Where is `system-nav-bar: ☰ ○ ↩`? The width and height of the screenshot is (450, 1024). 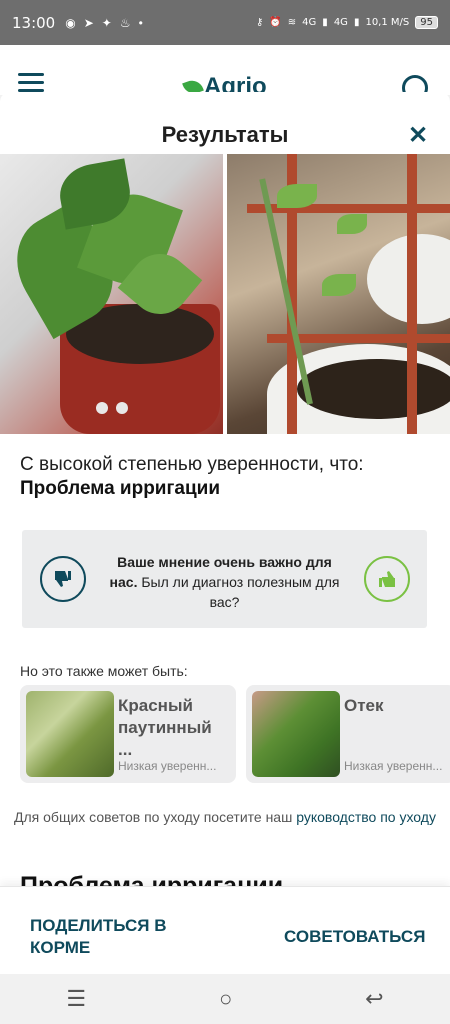 system-nav-bar: ☰ ○ ↩ is located at coordinates (225, 999).